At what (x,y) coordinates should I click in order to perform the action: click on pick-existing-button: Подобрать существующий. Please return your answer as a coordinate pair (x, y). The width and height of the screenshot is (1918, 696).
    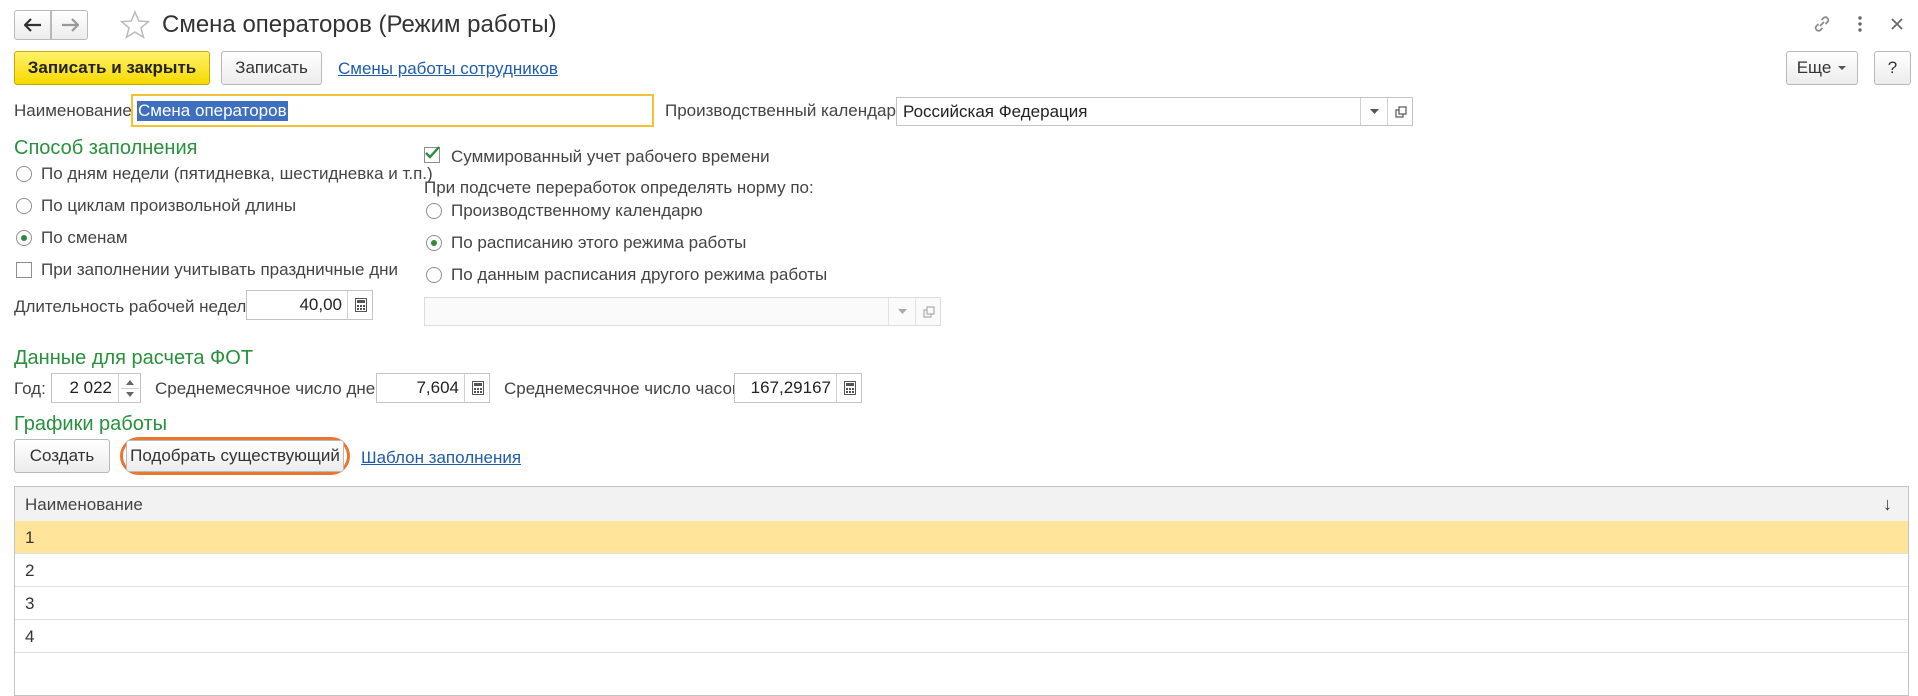
    Looking at the image, I should click on (235, 456).